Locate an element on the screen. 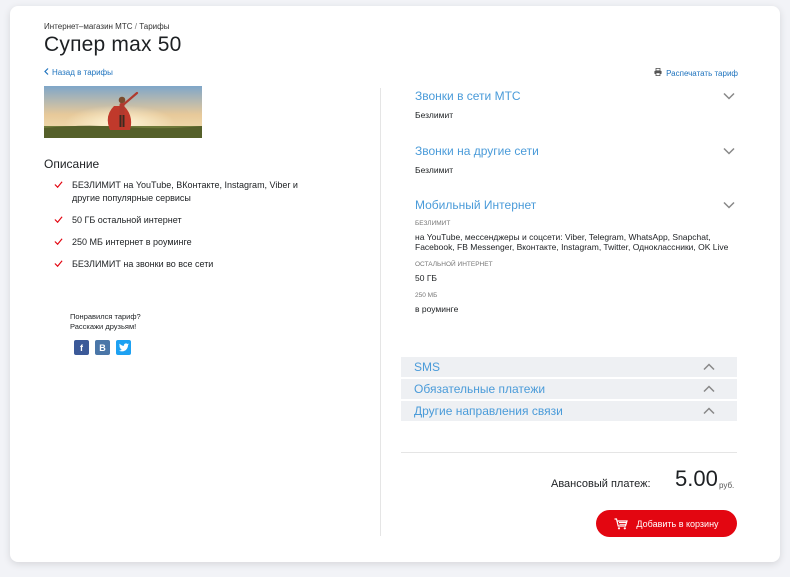 The image size is (790, 577). vk-share-button: B is located at coordinates (102, 347).